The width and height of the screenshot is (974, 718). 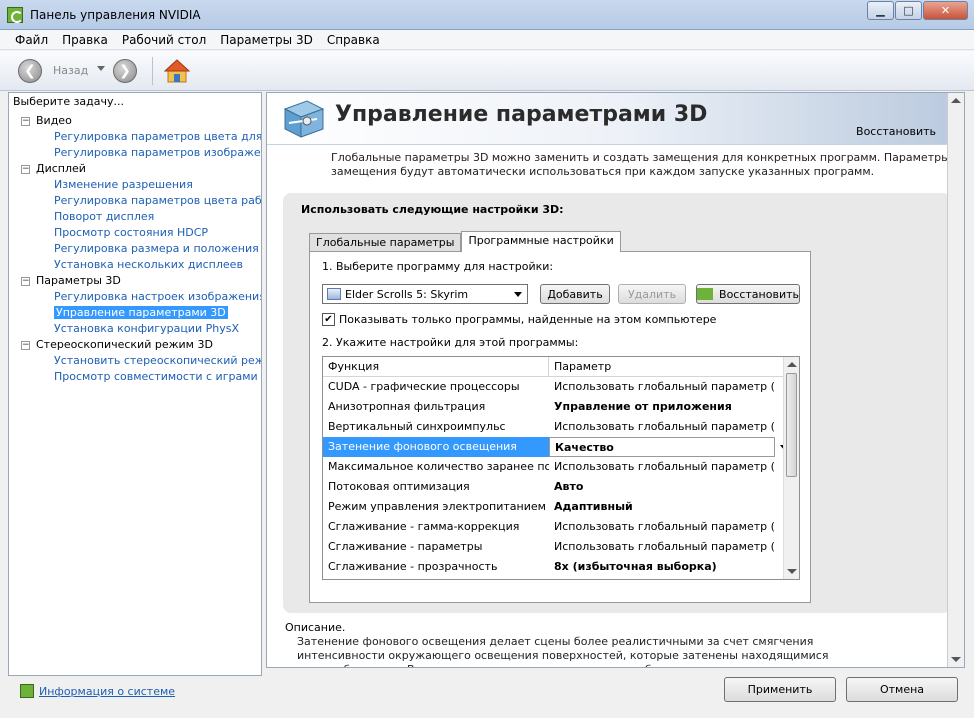 What do you see at coordinates (880, 10) in the screenshot?
I see `minimize-button: ▁` at bounding box center [880, 10].